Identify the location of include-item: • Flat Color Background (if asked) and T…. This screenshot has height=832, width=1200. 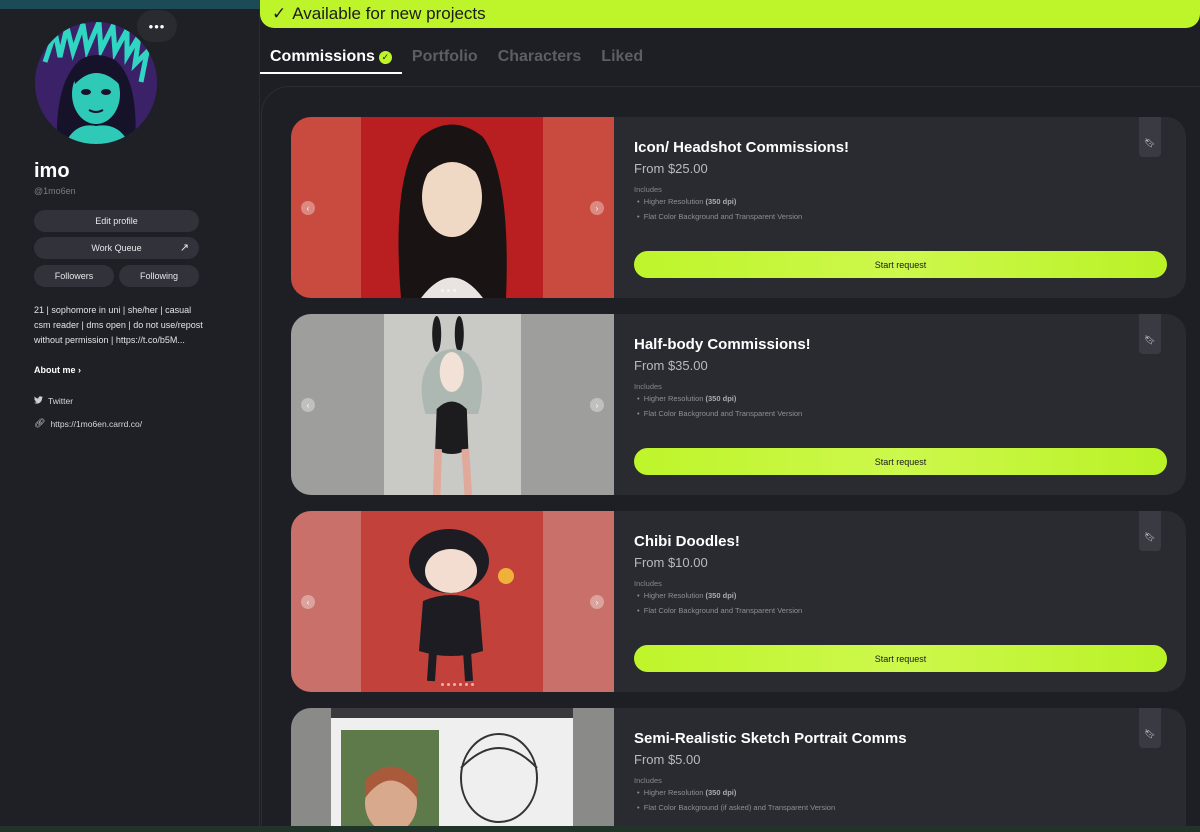
(736, 807).